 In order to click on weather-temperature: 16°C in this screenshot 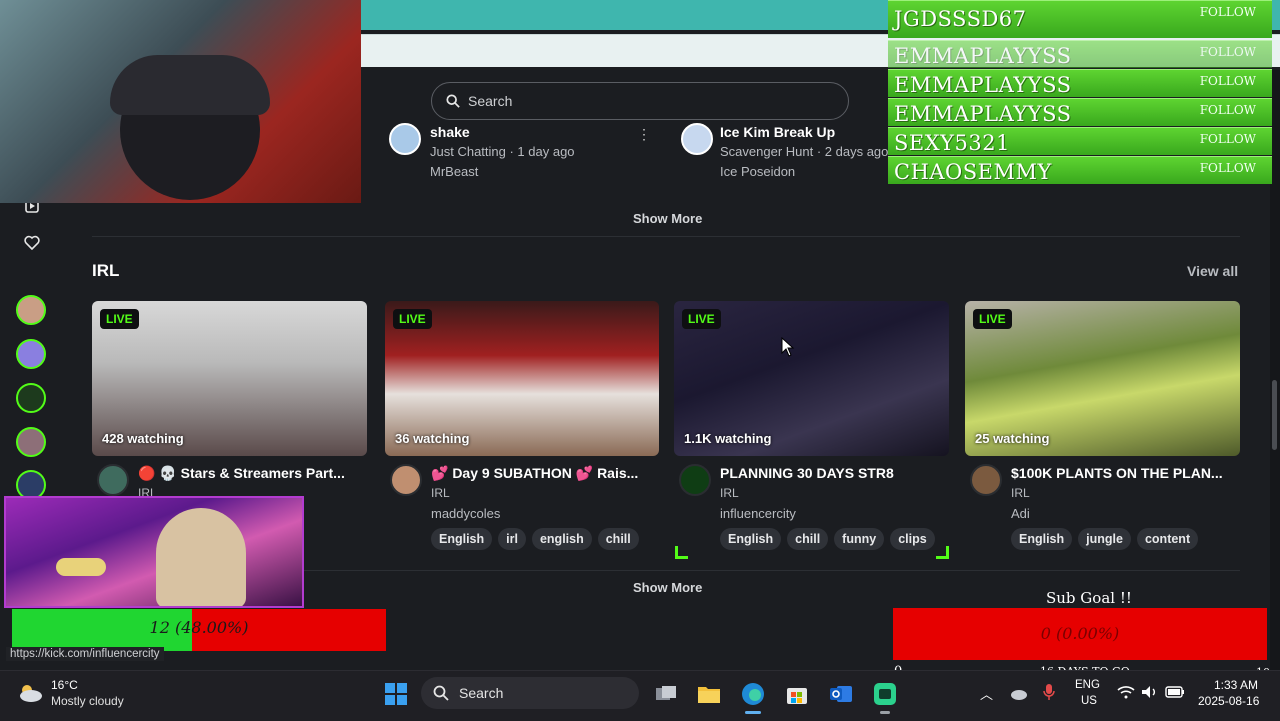, I will do `click(64, 685)`.